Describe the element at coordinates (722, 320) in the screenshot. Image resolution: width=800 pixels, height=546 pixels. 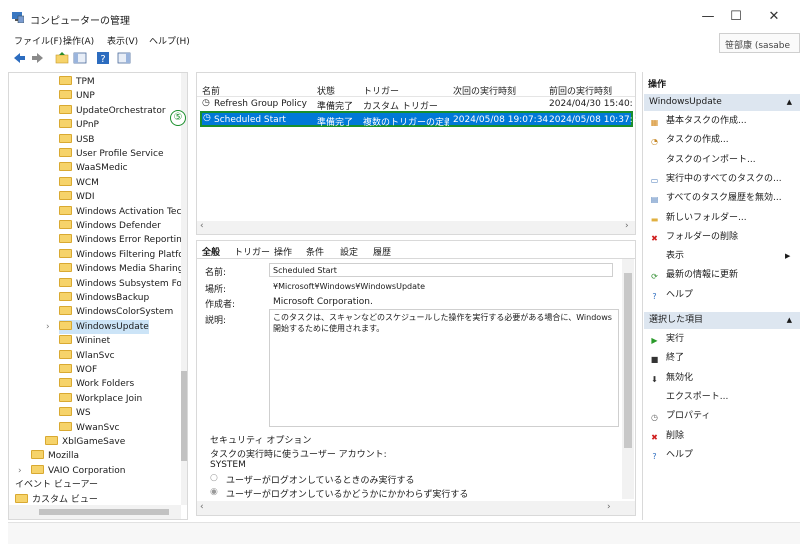
I see `group-selected-item: 選択した項目 ▲` at that location.